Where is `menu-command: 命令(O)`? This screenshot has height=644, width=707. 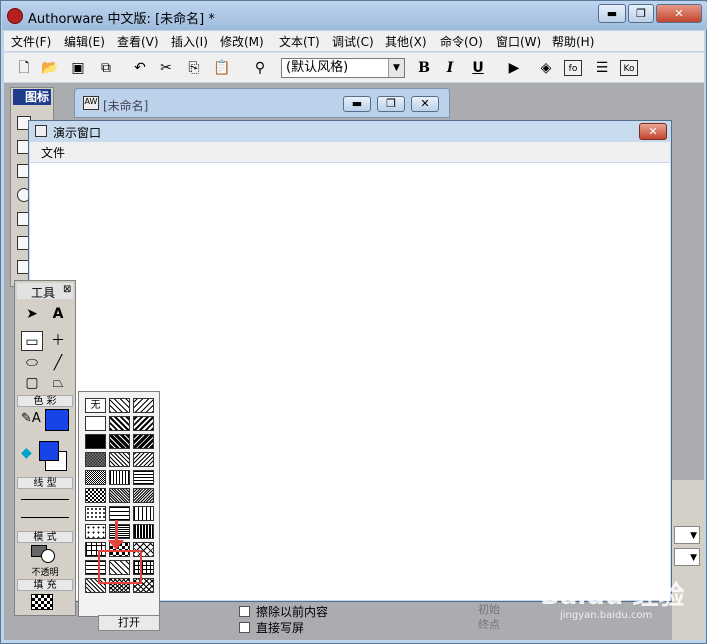 menu-command: 命令(O) is located at coordinates (461, 41).